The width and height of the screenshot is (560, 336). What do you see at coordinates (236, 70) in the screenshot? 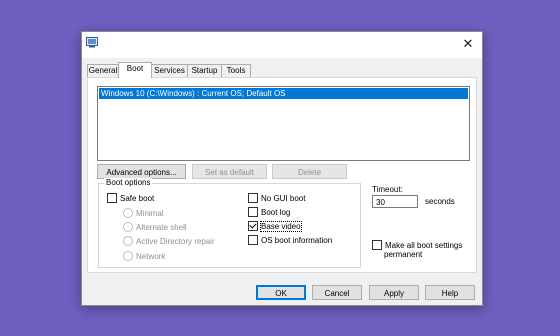
I see `tab-tools: Tools` at bounding box center [236, 70].